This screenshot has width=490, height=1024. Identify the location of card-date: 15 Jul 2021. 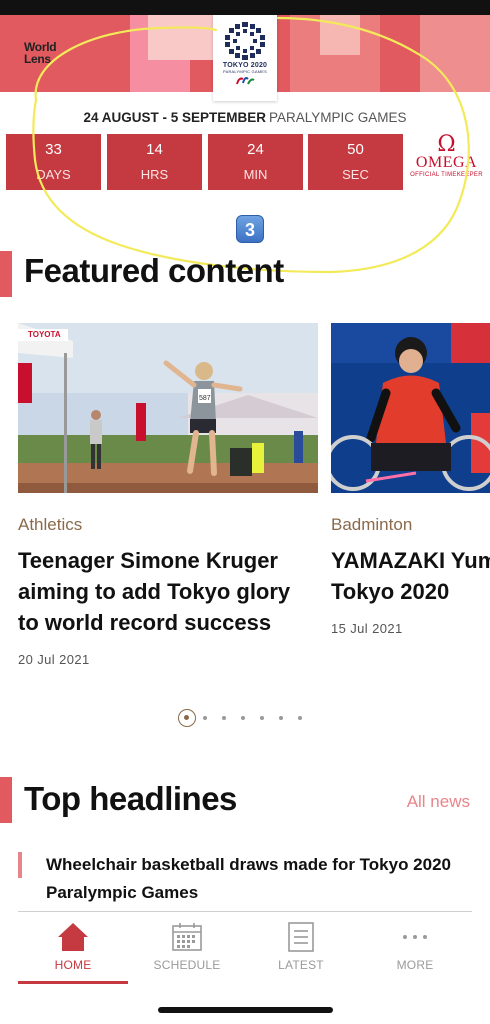
(367, 628).